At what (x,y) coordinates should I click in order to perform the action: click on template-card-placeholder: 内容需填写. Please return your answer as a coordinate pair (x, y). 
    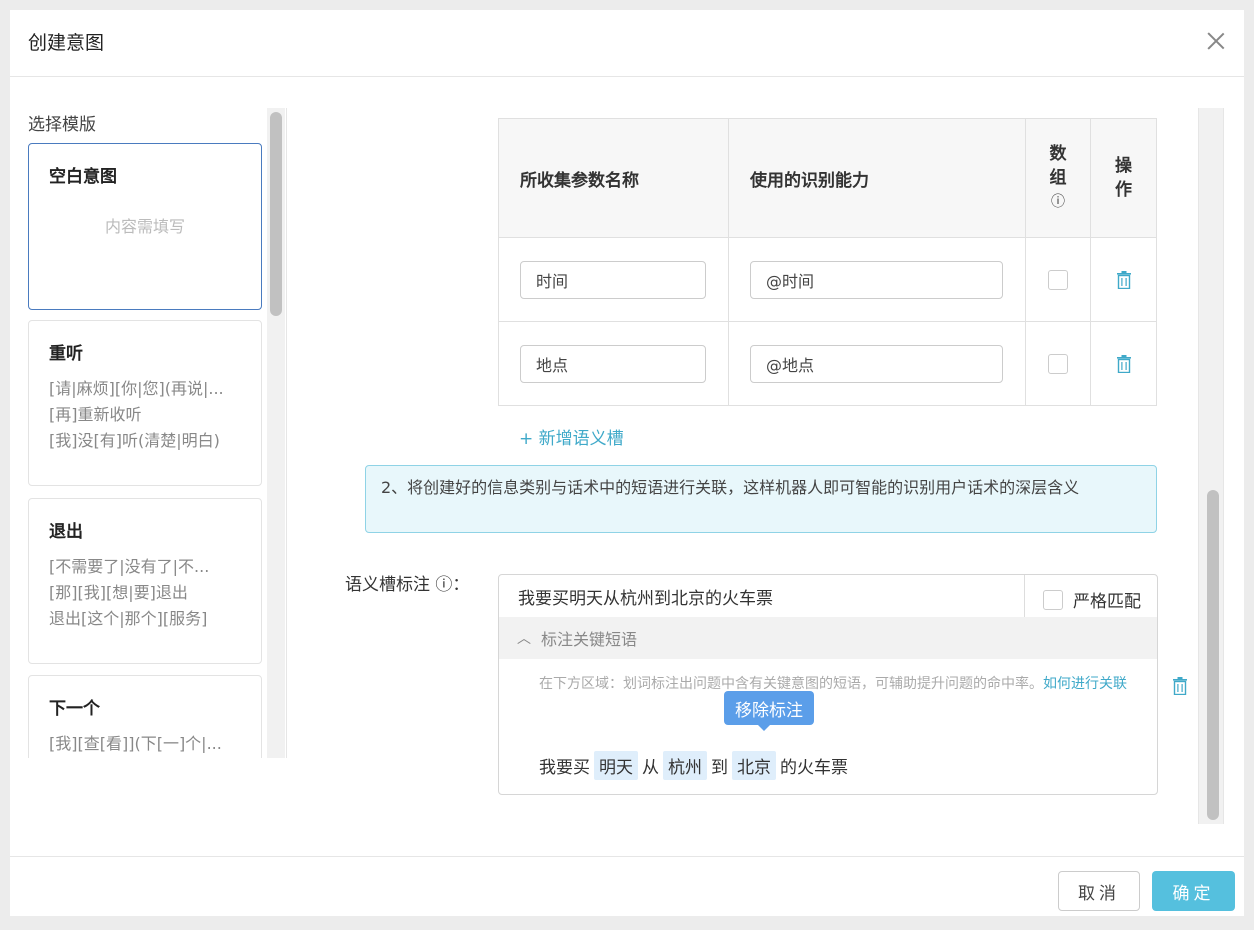
    Looking at the image, I should click on (144, 226).